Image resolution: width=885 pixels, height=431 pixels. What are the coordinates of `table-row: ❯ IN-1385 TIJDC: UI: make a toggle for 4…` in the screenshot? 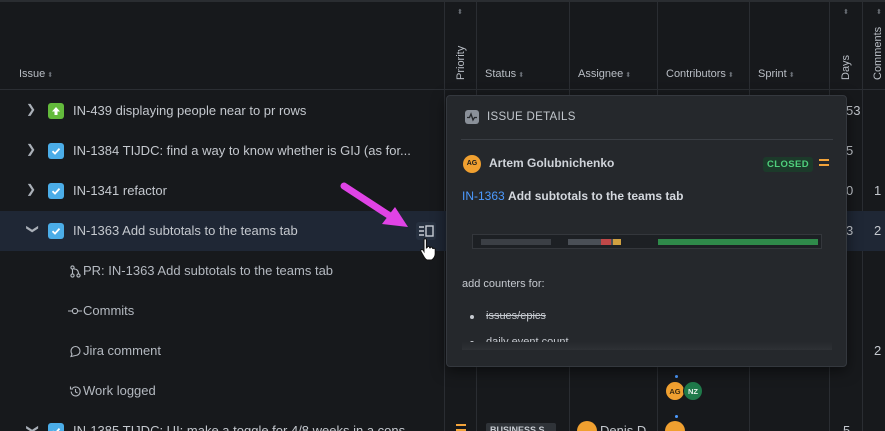 It's located at (442, 421).